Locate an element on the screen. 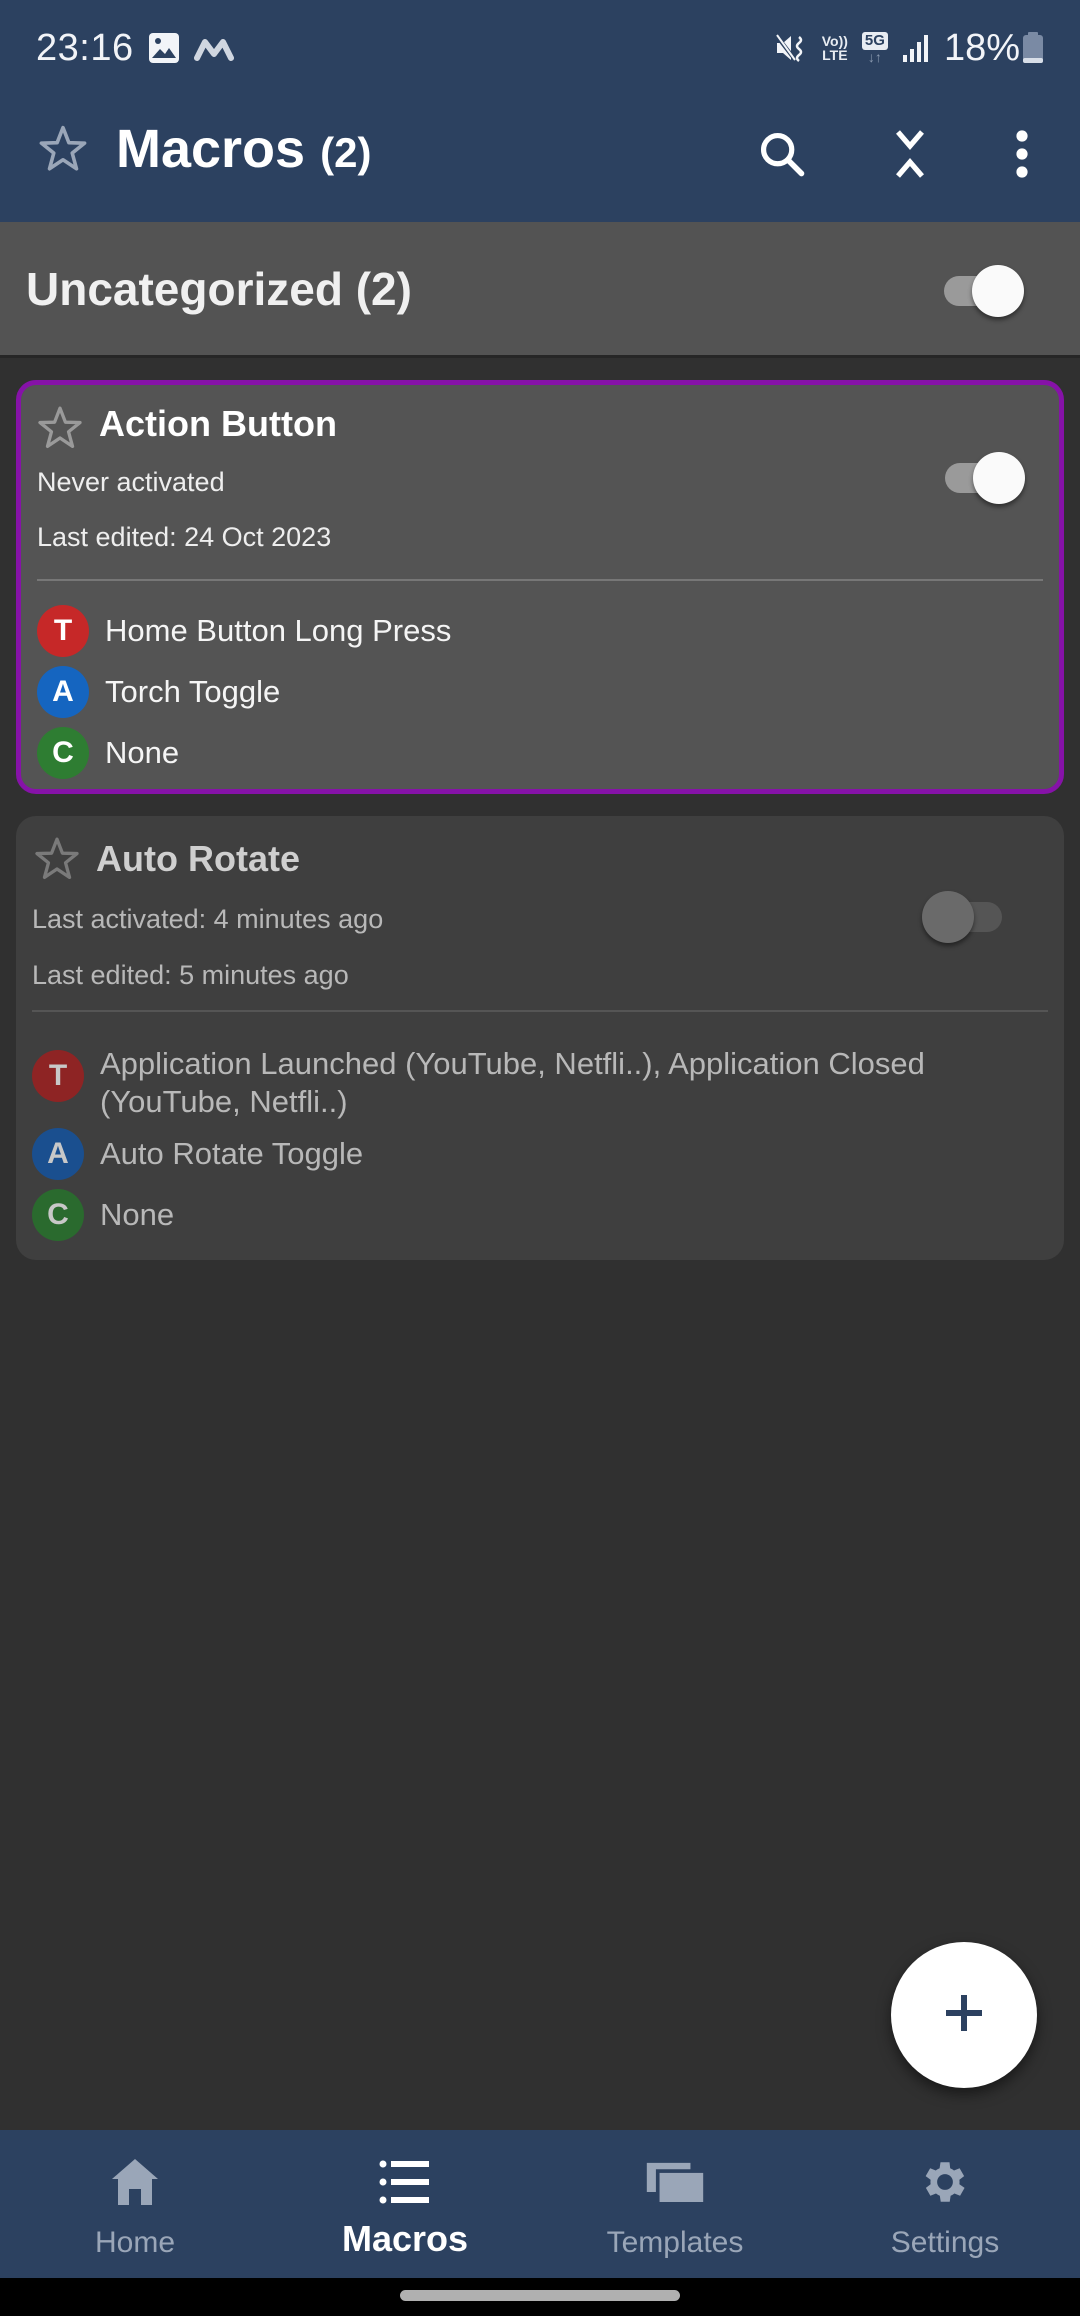 This screenshot has width=1080, height=2316. 5g-data-icon: 5G ↓↑ is located at coordinates (874, 48).